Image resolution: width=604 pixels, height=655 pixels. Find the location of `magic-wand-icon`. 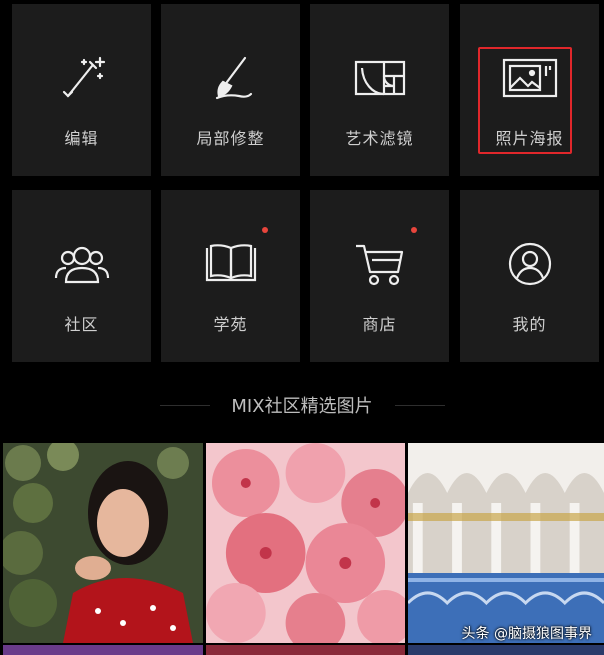

magic-wand-icon is located at coordinates (81, 78).